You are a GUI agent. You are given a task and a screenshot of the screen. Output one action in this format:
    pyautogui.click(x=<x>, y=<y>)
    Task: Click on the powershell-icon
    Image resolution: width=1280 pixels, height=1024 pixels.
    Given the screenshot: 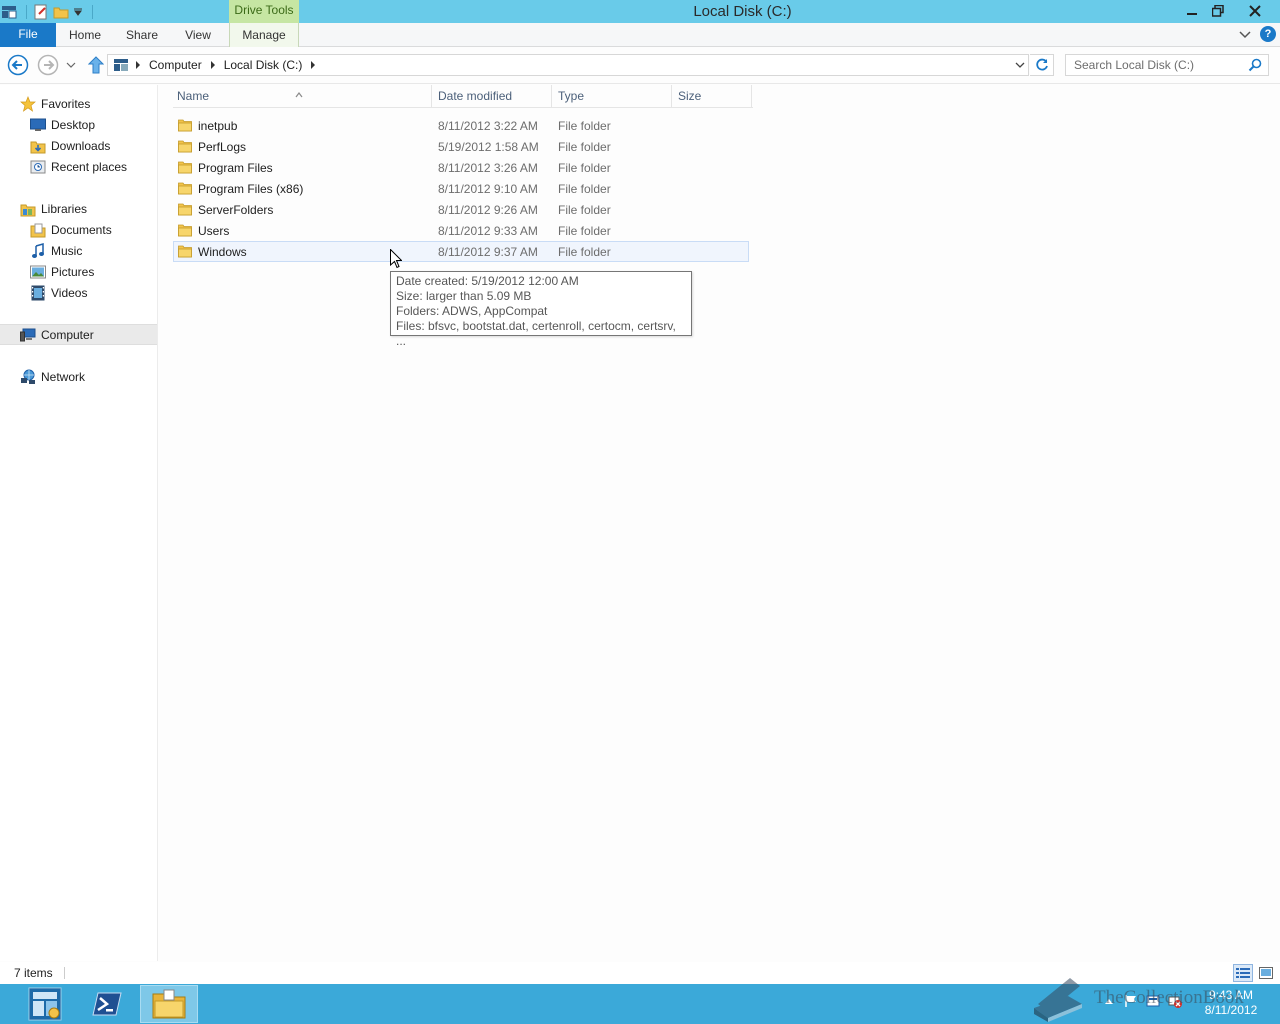 What is the action you would take?
    pyautogui.click(x=107, y=1004)
    